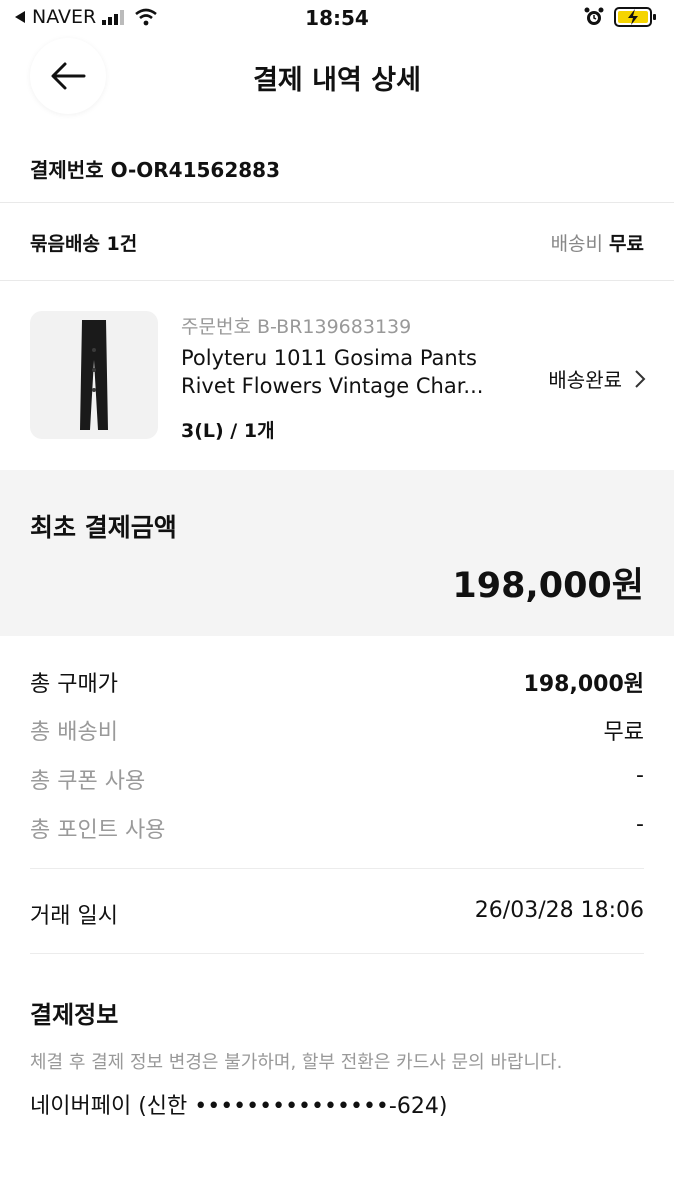 The width and height of the screenshot is (674, 1200). I want to click on bundle-label: 묶음배송 1건, so click(84, 244).